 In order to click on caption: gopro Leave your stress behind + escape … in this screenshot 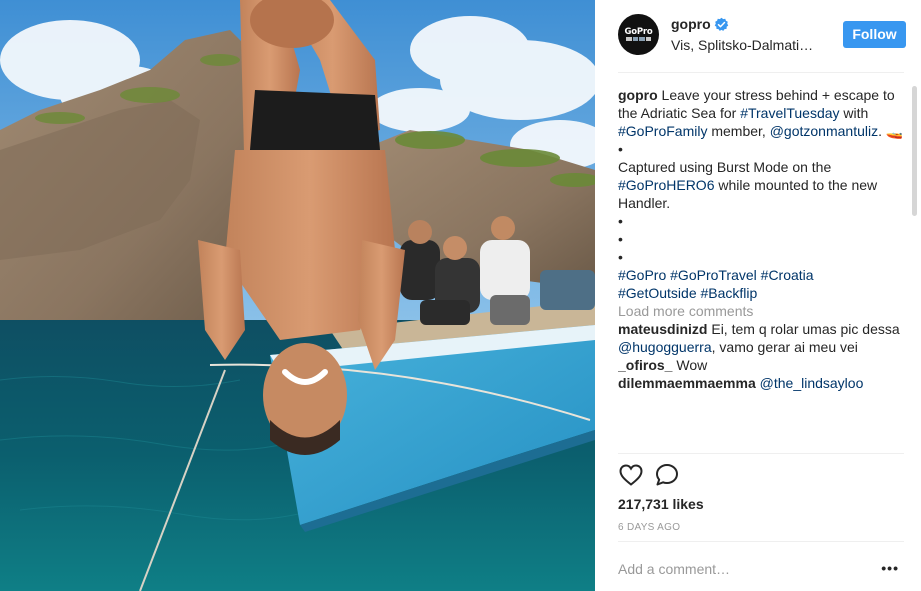, I will do `click(763, 194)`.